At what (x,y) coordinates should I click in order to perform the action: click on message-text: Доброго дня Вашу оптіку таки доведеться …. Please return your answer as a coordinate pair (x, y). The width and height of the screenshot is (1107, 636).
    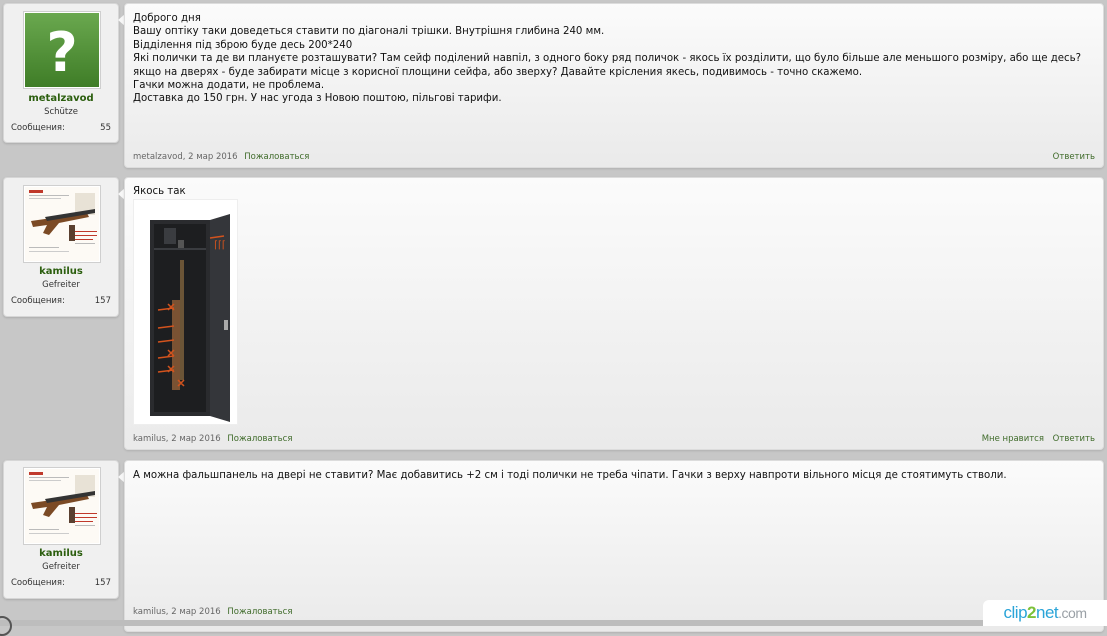
    Looking at the image, I should click on (614, 59).